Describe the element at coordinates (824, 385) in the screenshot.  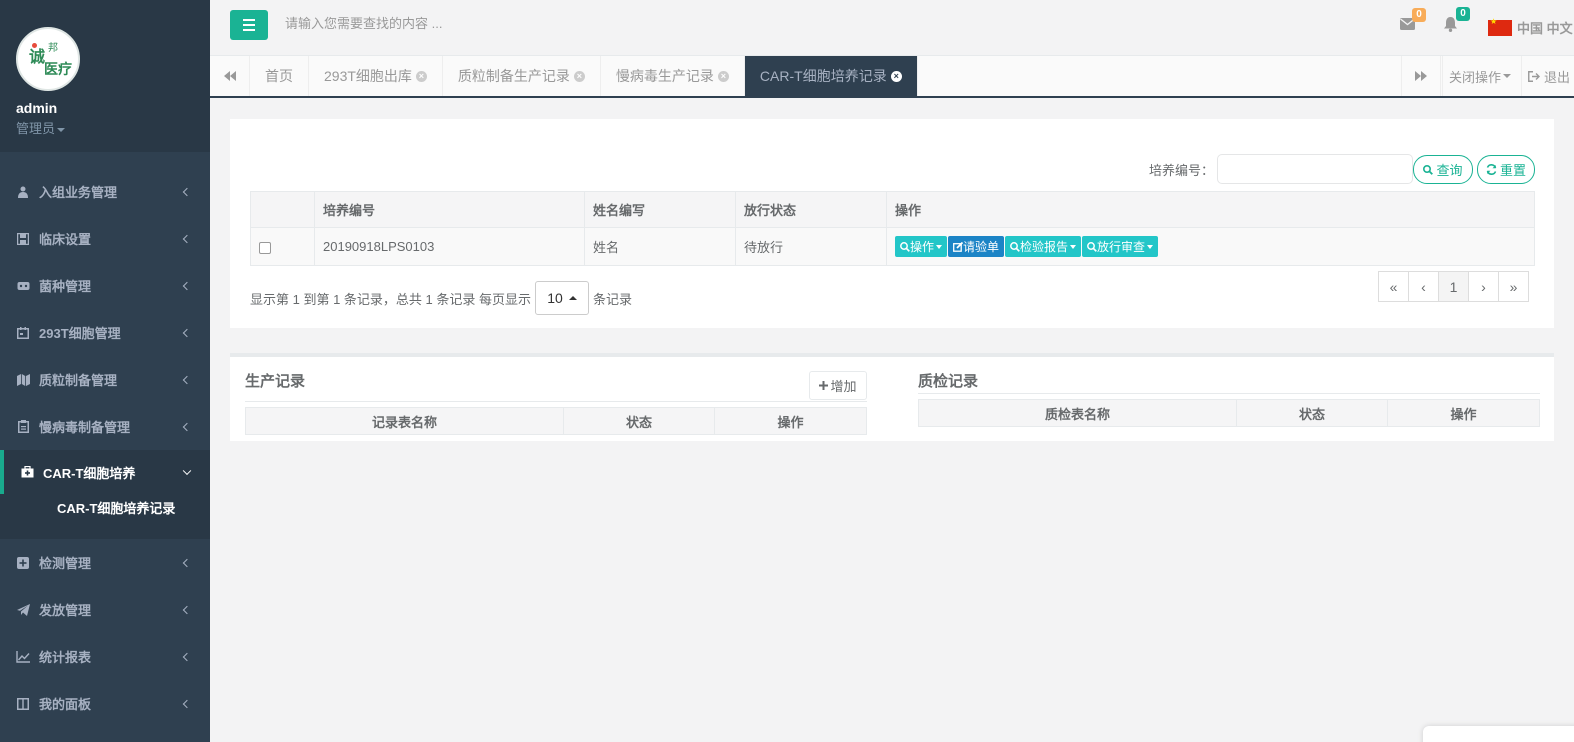
I see `plus-icon` at that location.